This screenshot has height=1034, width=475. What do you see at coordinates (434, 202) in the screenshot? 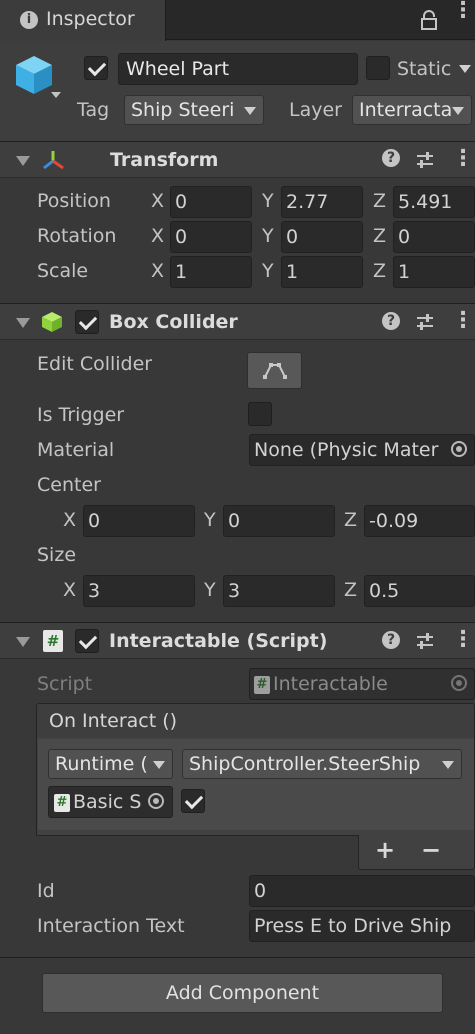
I see `position-z-field: 5.491` at bounding box center [434, 202].